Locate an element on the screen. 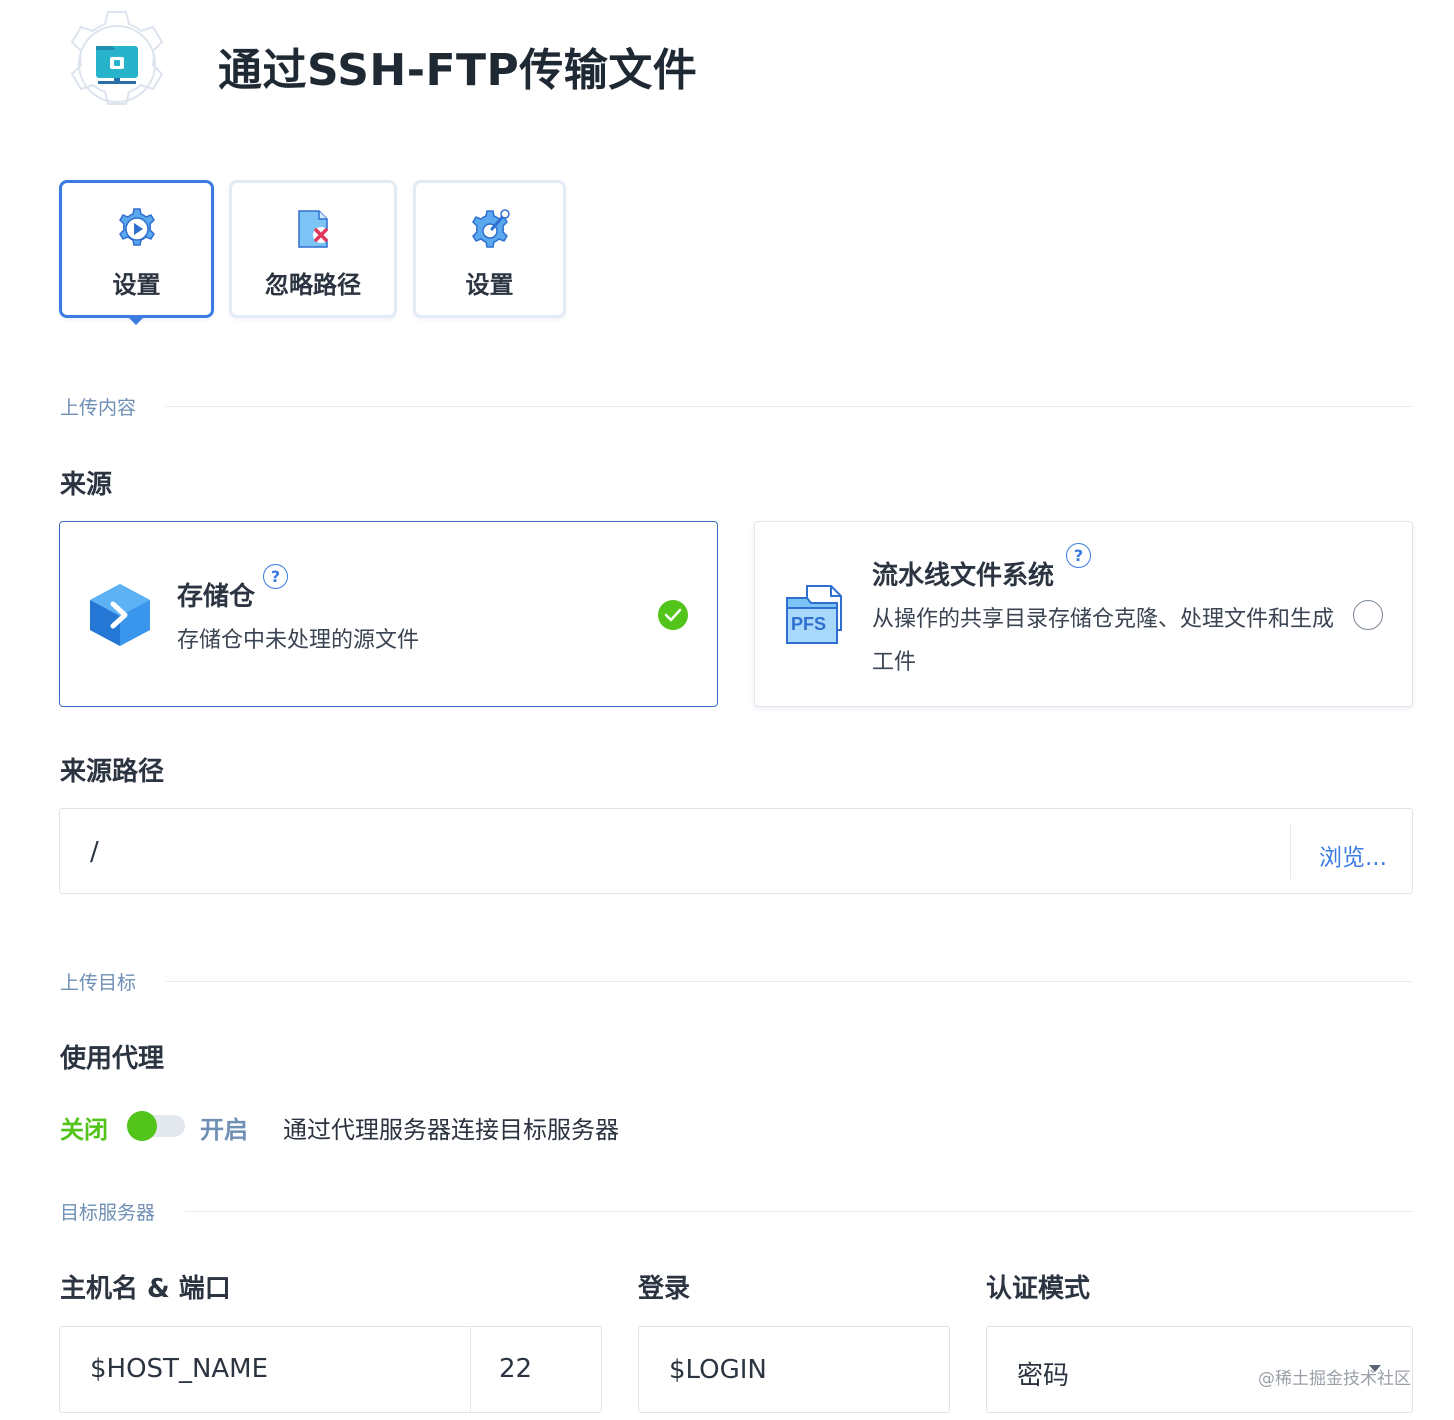 This screenshot has height=1420, width=1454. page-title: 通过SSH-FTP传输文件 is located at coordinates (458, 70).